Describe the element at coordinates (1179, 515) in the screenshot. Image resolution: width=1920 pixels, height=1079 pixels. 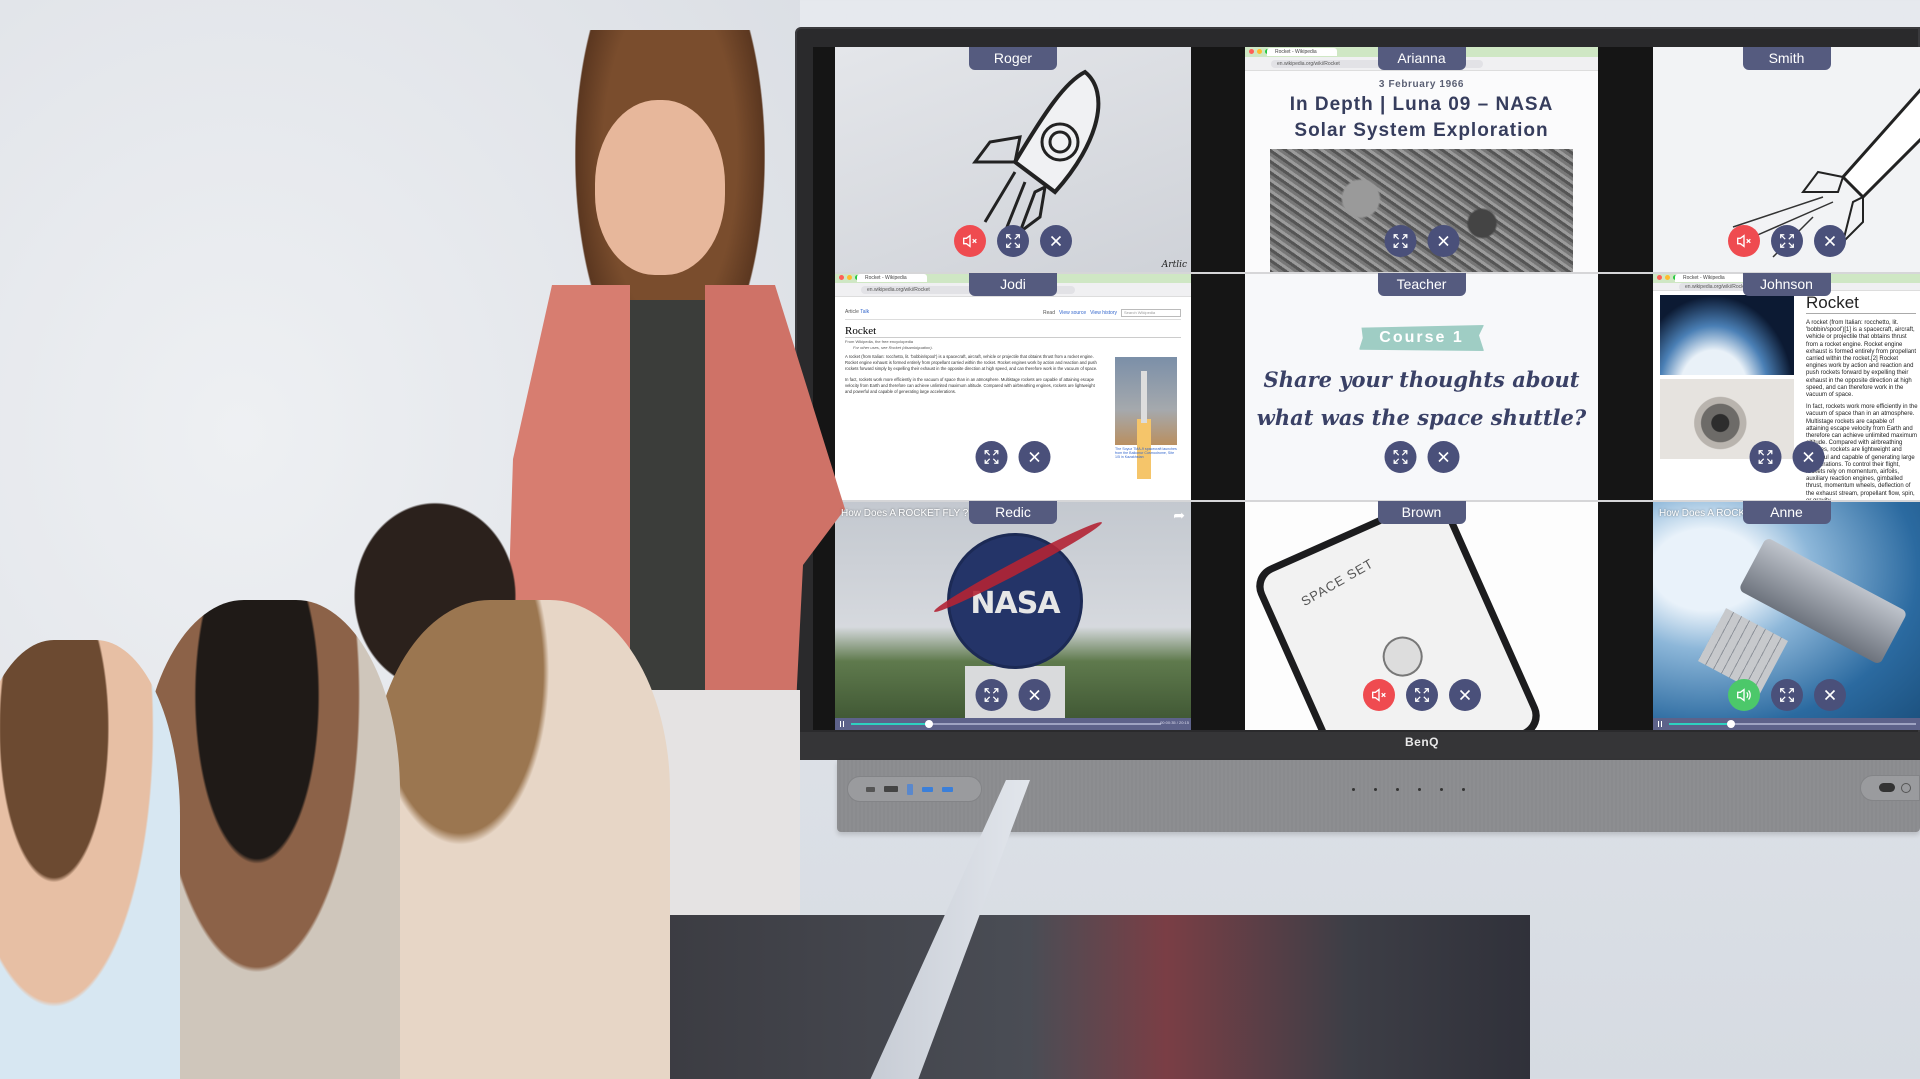
I see `share-icon: ➦` at that location.